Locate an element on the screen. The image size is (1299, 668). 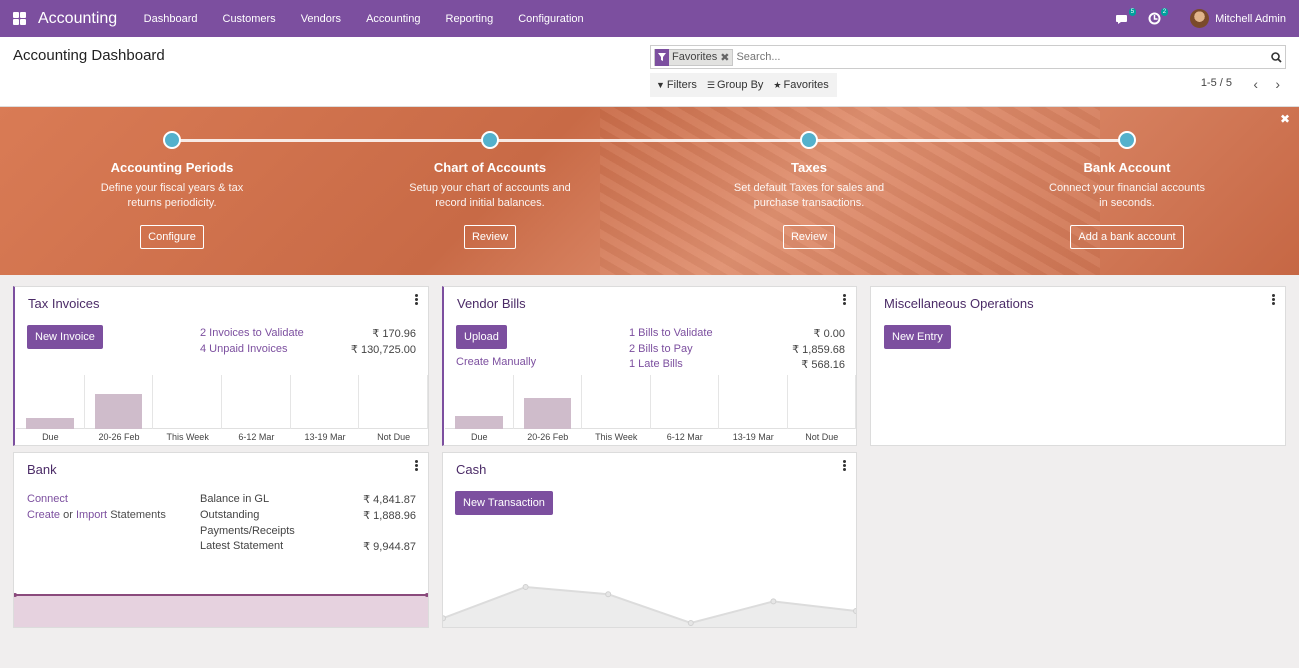
activities-count: 2 is located at coordinates (1164, 11).